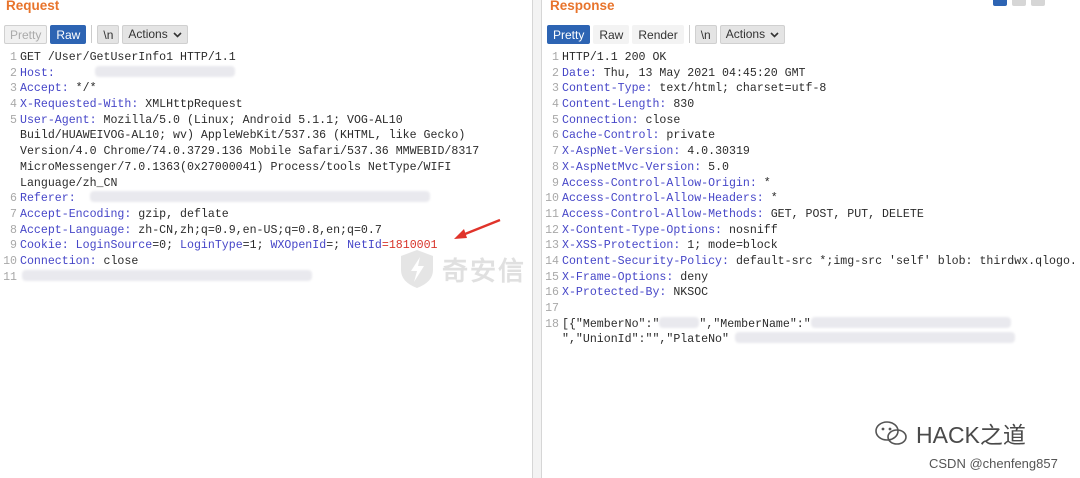 The image size is (1080, 478). What do you see at coordinates (680, 105) in the screenshot?
I see `code-token: 830` at bounding box center [680, 105].